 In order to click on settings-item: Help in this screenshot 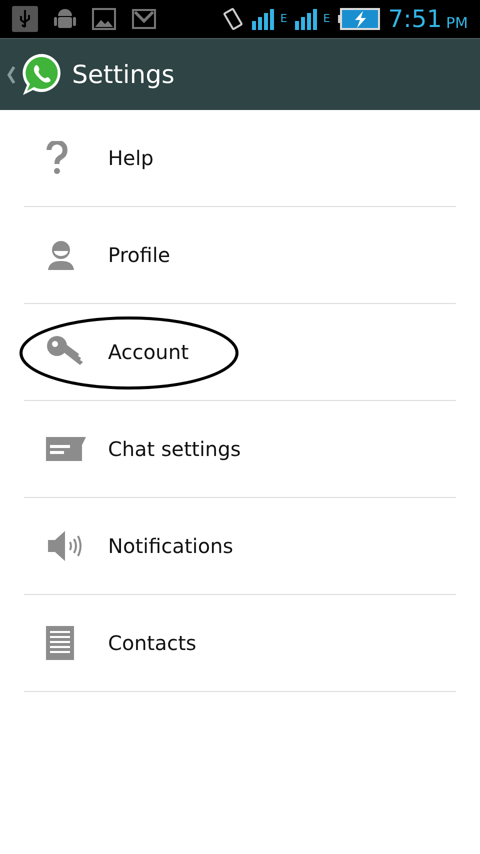, I will do `click(240, 158)`.